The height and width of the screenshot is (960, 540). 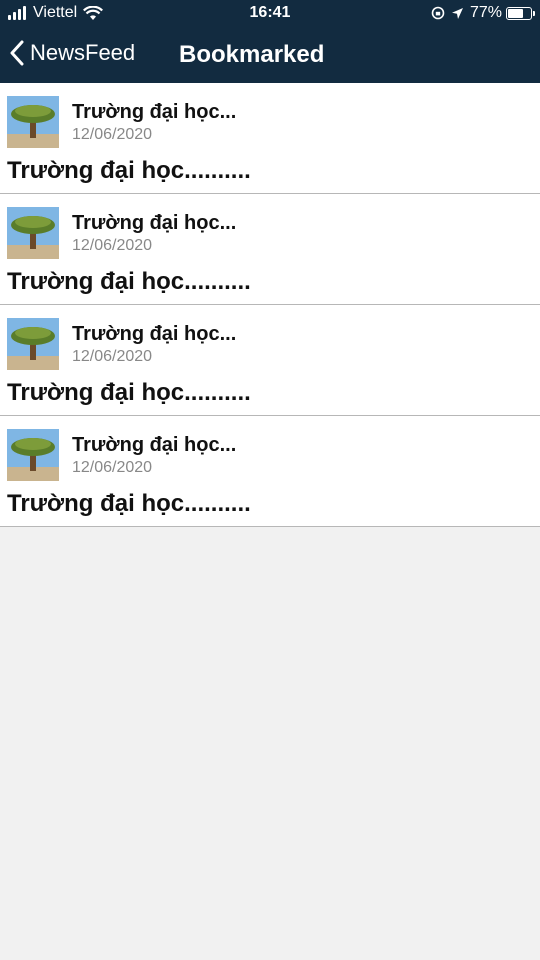 I want to click on page-title: Bookmarked, so click(x=252, y=54).